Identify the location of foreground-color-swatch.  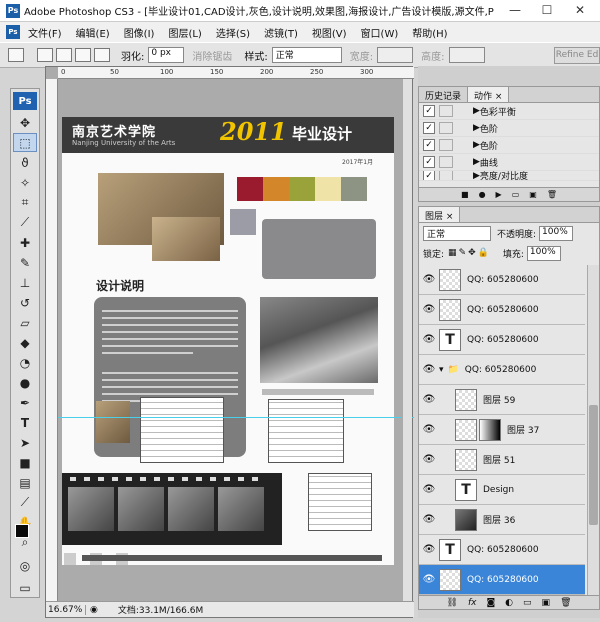
(22, 531).